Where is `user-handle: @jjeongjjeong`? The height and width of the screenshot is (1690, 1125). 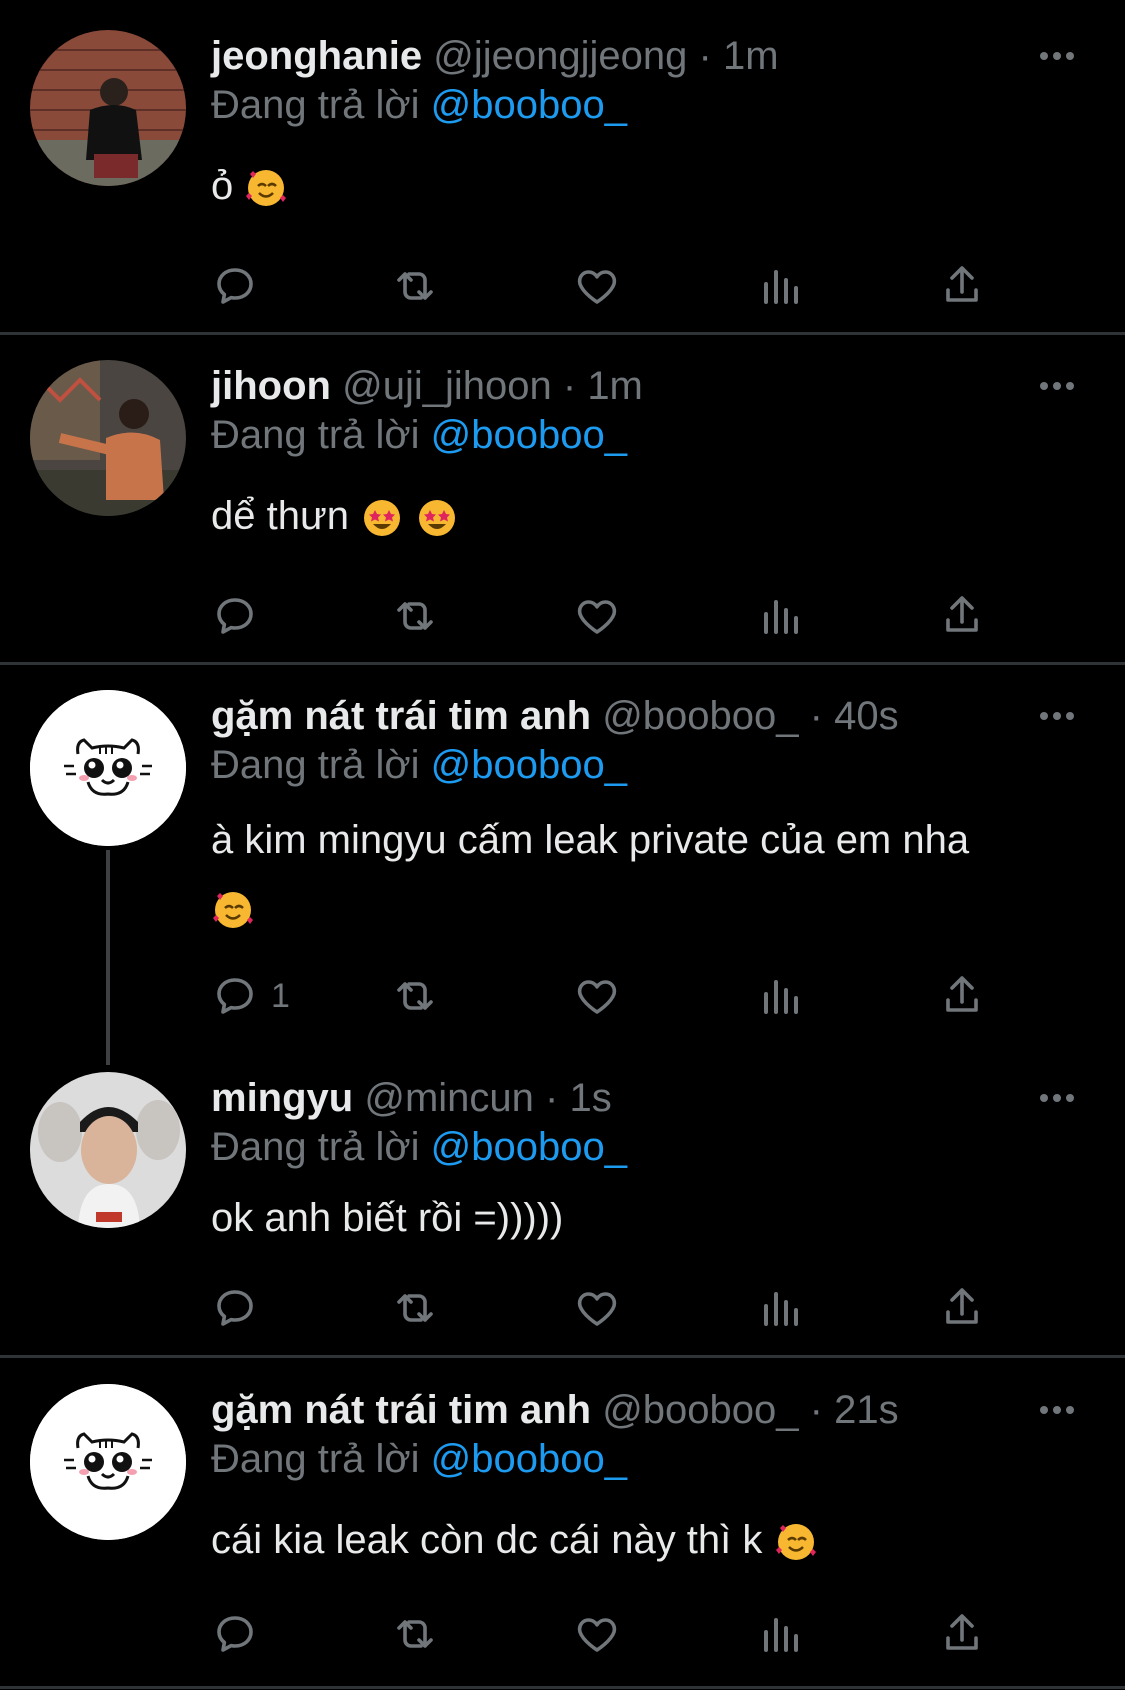 user-handle: @jjeongjjeong is located at coordinates (560, 56).